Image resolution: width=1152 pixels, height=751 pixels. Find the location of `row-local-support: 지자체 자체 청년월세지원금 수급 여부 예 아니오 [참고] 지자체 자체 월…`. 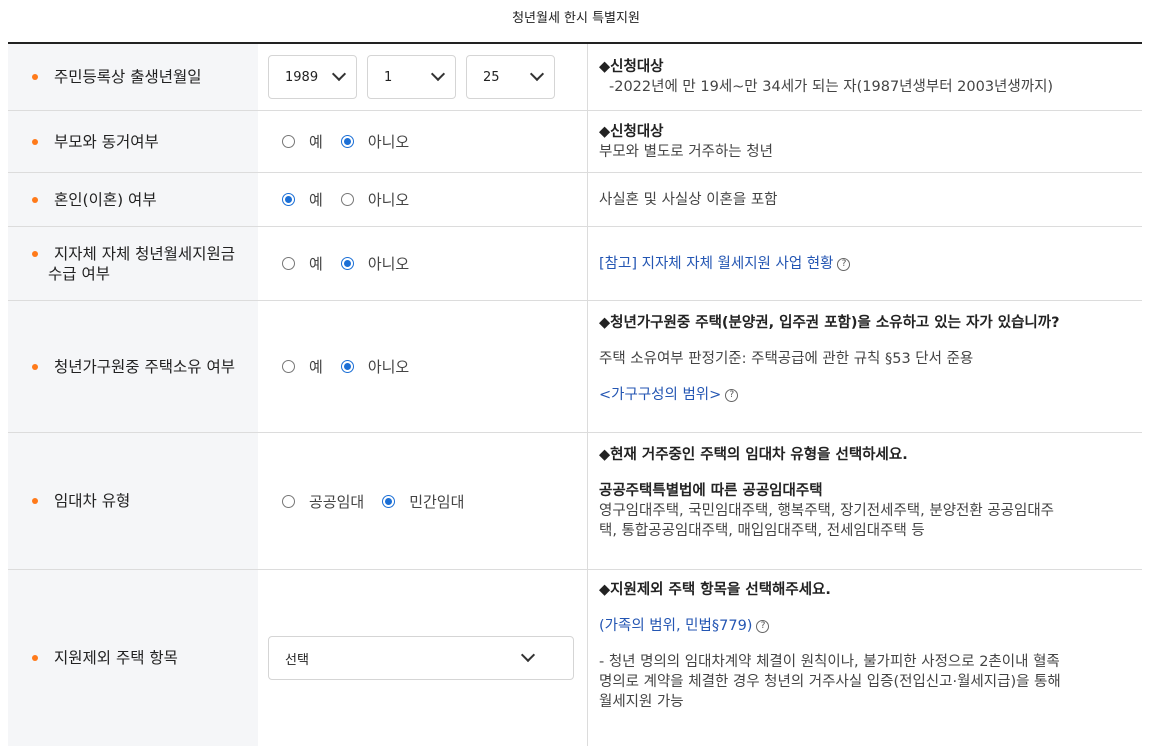

row-local-support: 지자체 자체 청년월세지원금 수급 여부 예 아니오 [참고] 지자체 자체 월… is located at coordinates (575, 264).